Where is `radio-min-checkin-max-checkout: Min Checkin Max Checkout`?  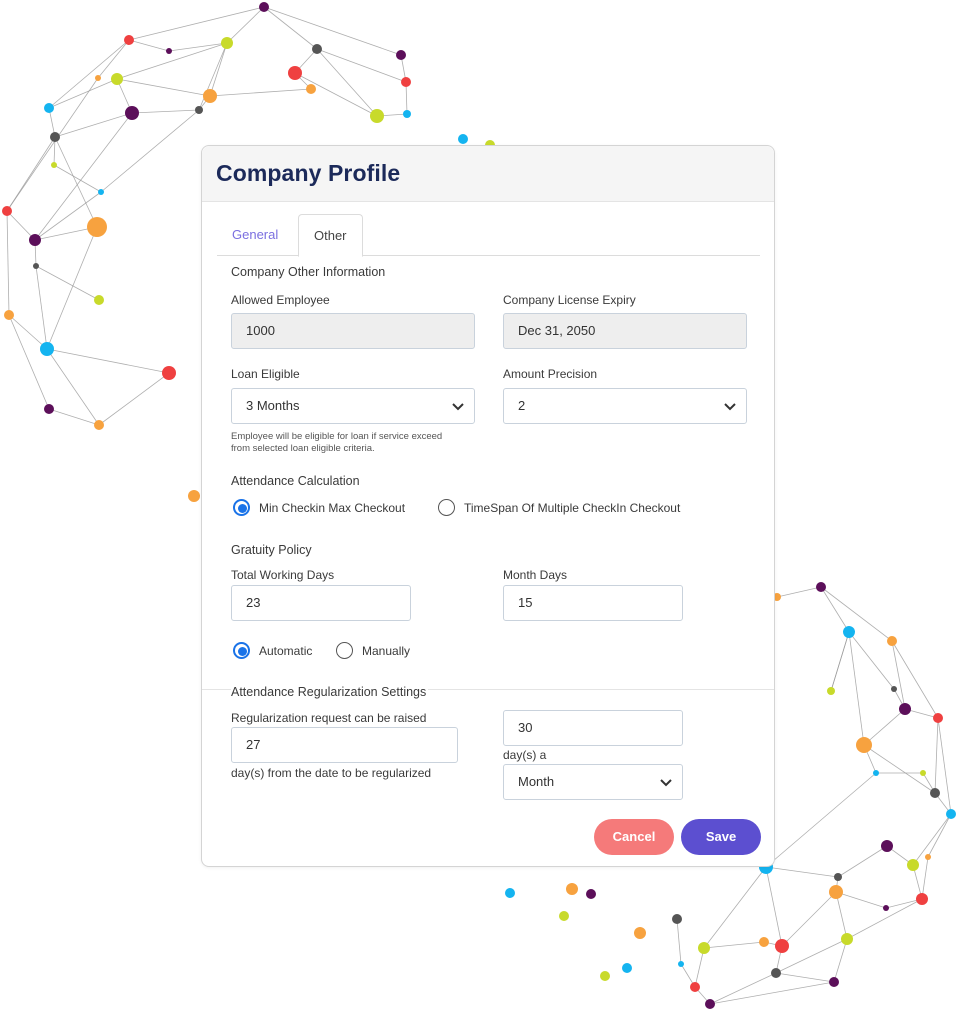
radio-min-checkin-max-checkout: Min Checkin Max Checkout is located at coordinates (319, 507).